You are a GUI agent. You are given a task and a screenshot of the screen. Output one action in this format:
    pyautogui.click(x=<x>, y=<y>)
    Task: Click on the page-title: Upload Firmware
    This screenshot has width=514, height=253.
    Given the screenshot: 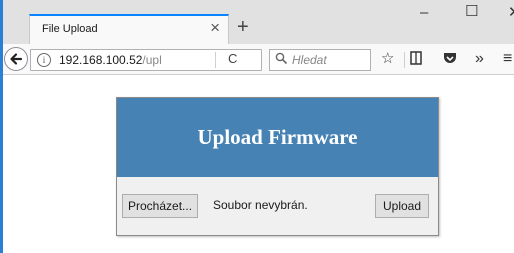 What is the action you would take?
    pyautogui.click(x=277, y=137)
    